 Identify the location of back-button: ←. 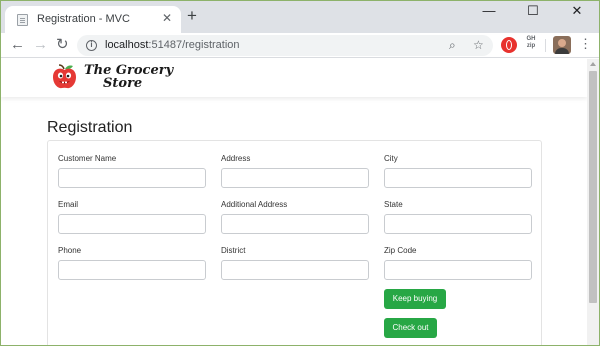
(17, 45).